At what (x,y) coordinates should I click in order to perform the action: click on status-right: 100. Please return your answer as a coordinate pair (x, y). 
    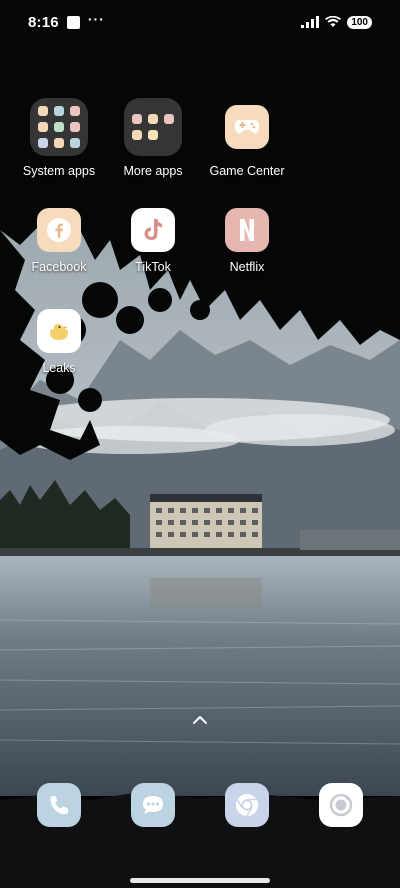
    Looking at the image, I should click on (336, 22).